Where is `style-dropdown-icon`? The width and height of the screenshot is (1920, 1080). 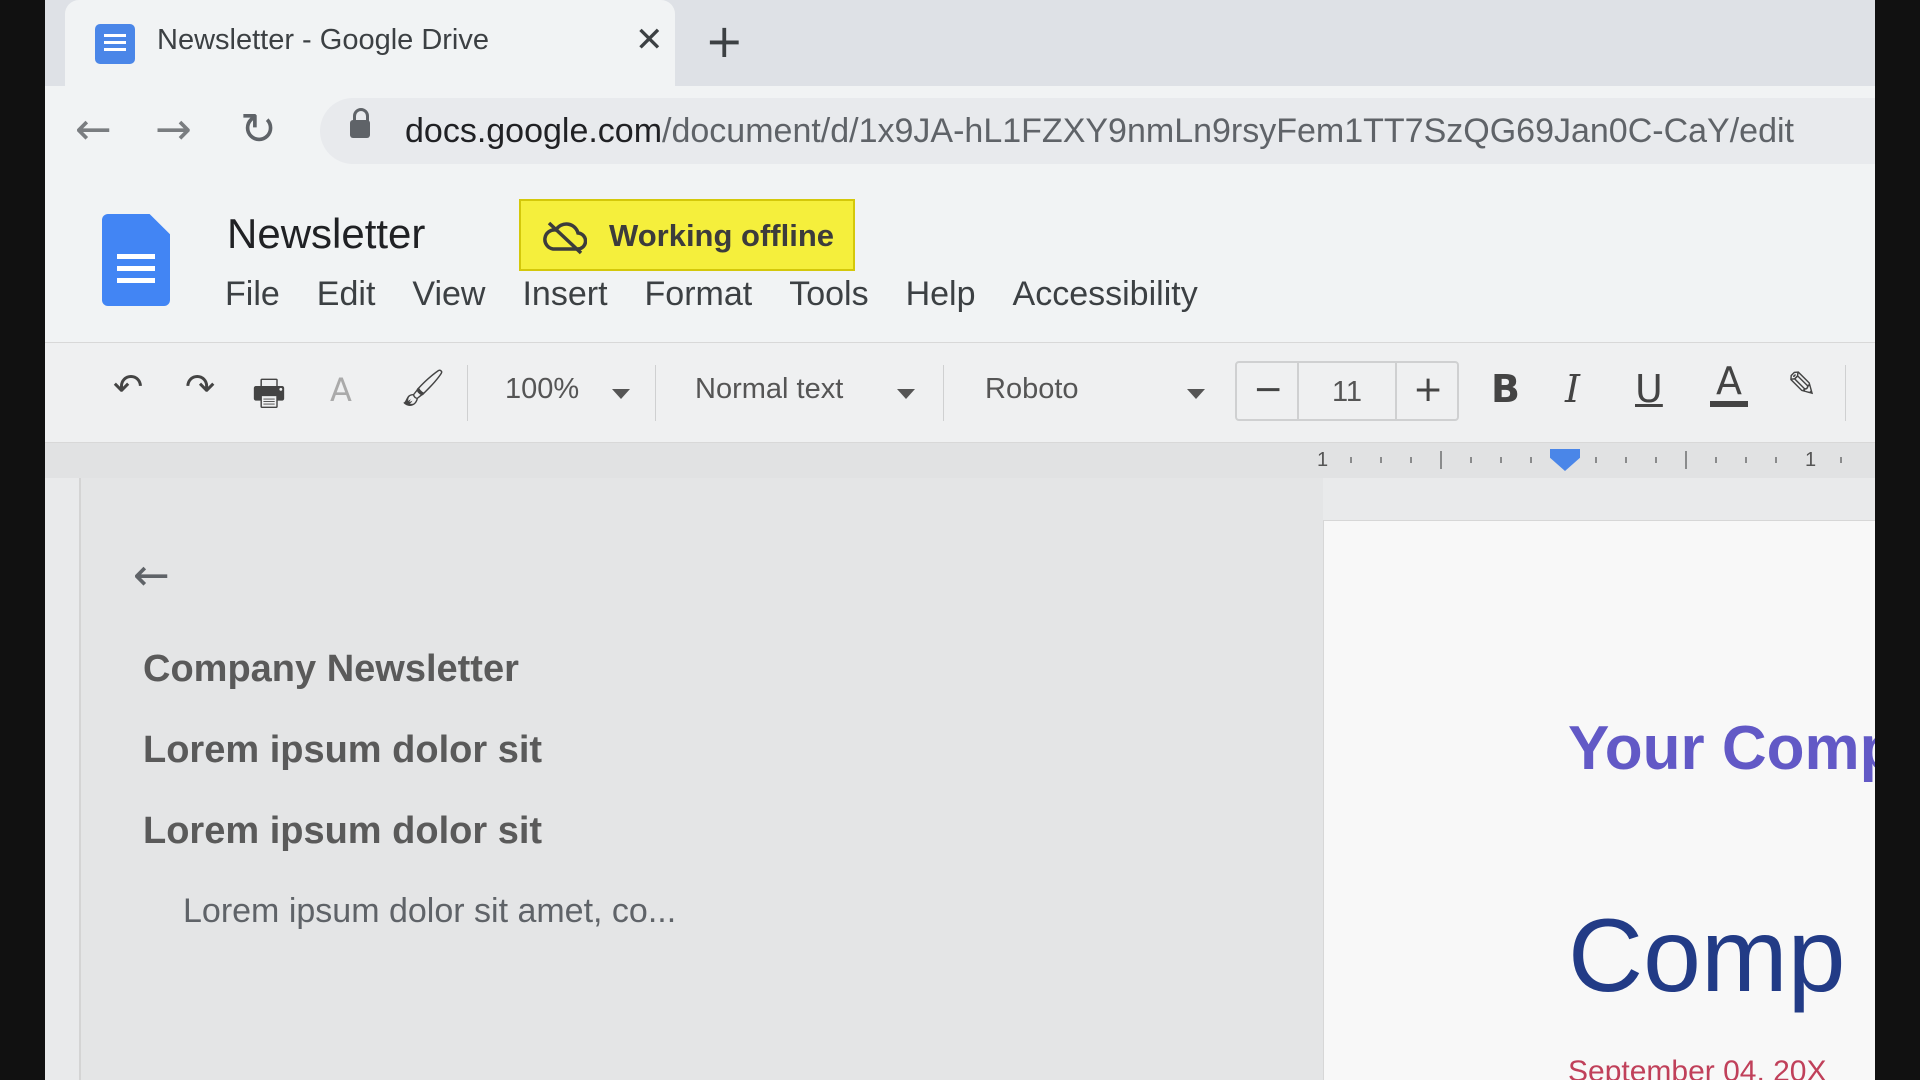
style-dropdown-icon is located at coordinates (906, 394).